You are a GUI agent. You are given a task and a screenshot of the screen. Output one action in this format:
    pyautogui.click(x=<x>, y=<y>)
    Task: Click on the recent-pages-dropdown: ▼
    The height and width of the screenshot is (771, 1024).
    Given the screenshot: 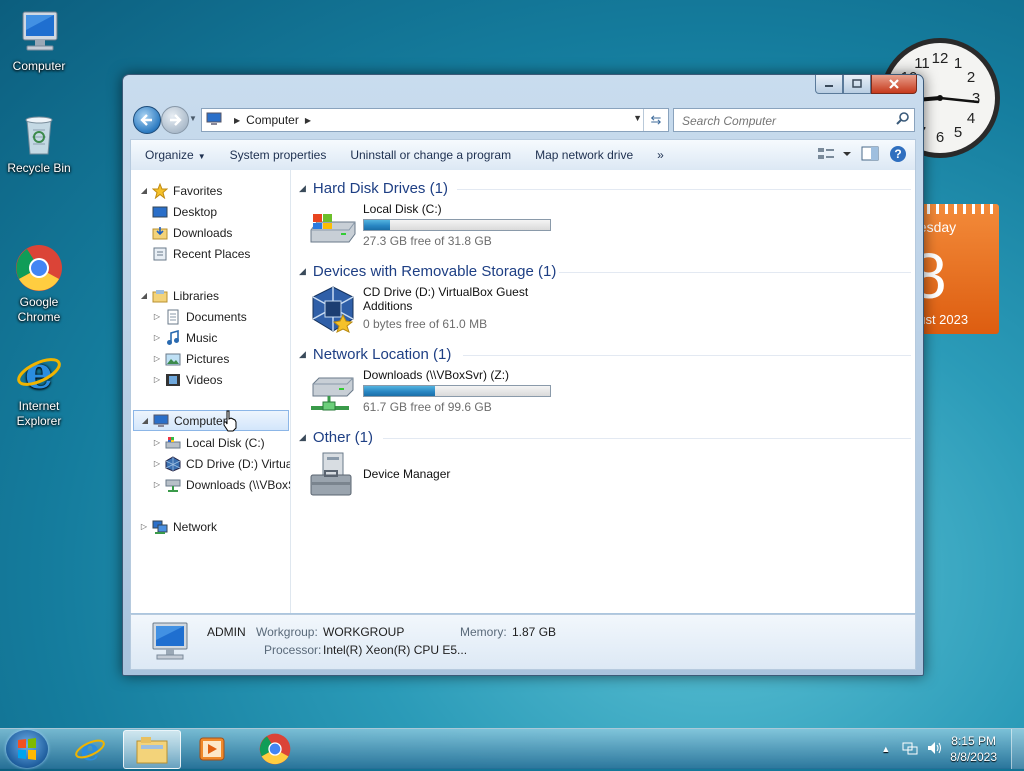 What is the action you would take?
    pyautogui.click(x=193, y=118)
    